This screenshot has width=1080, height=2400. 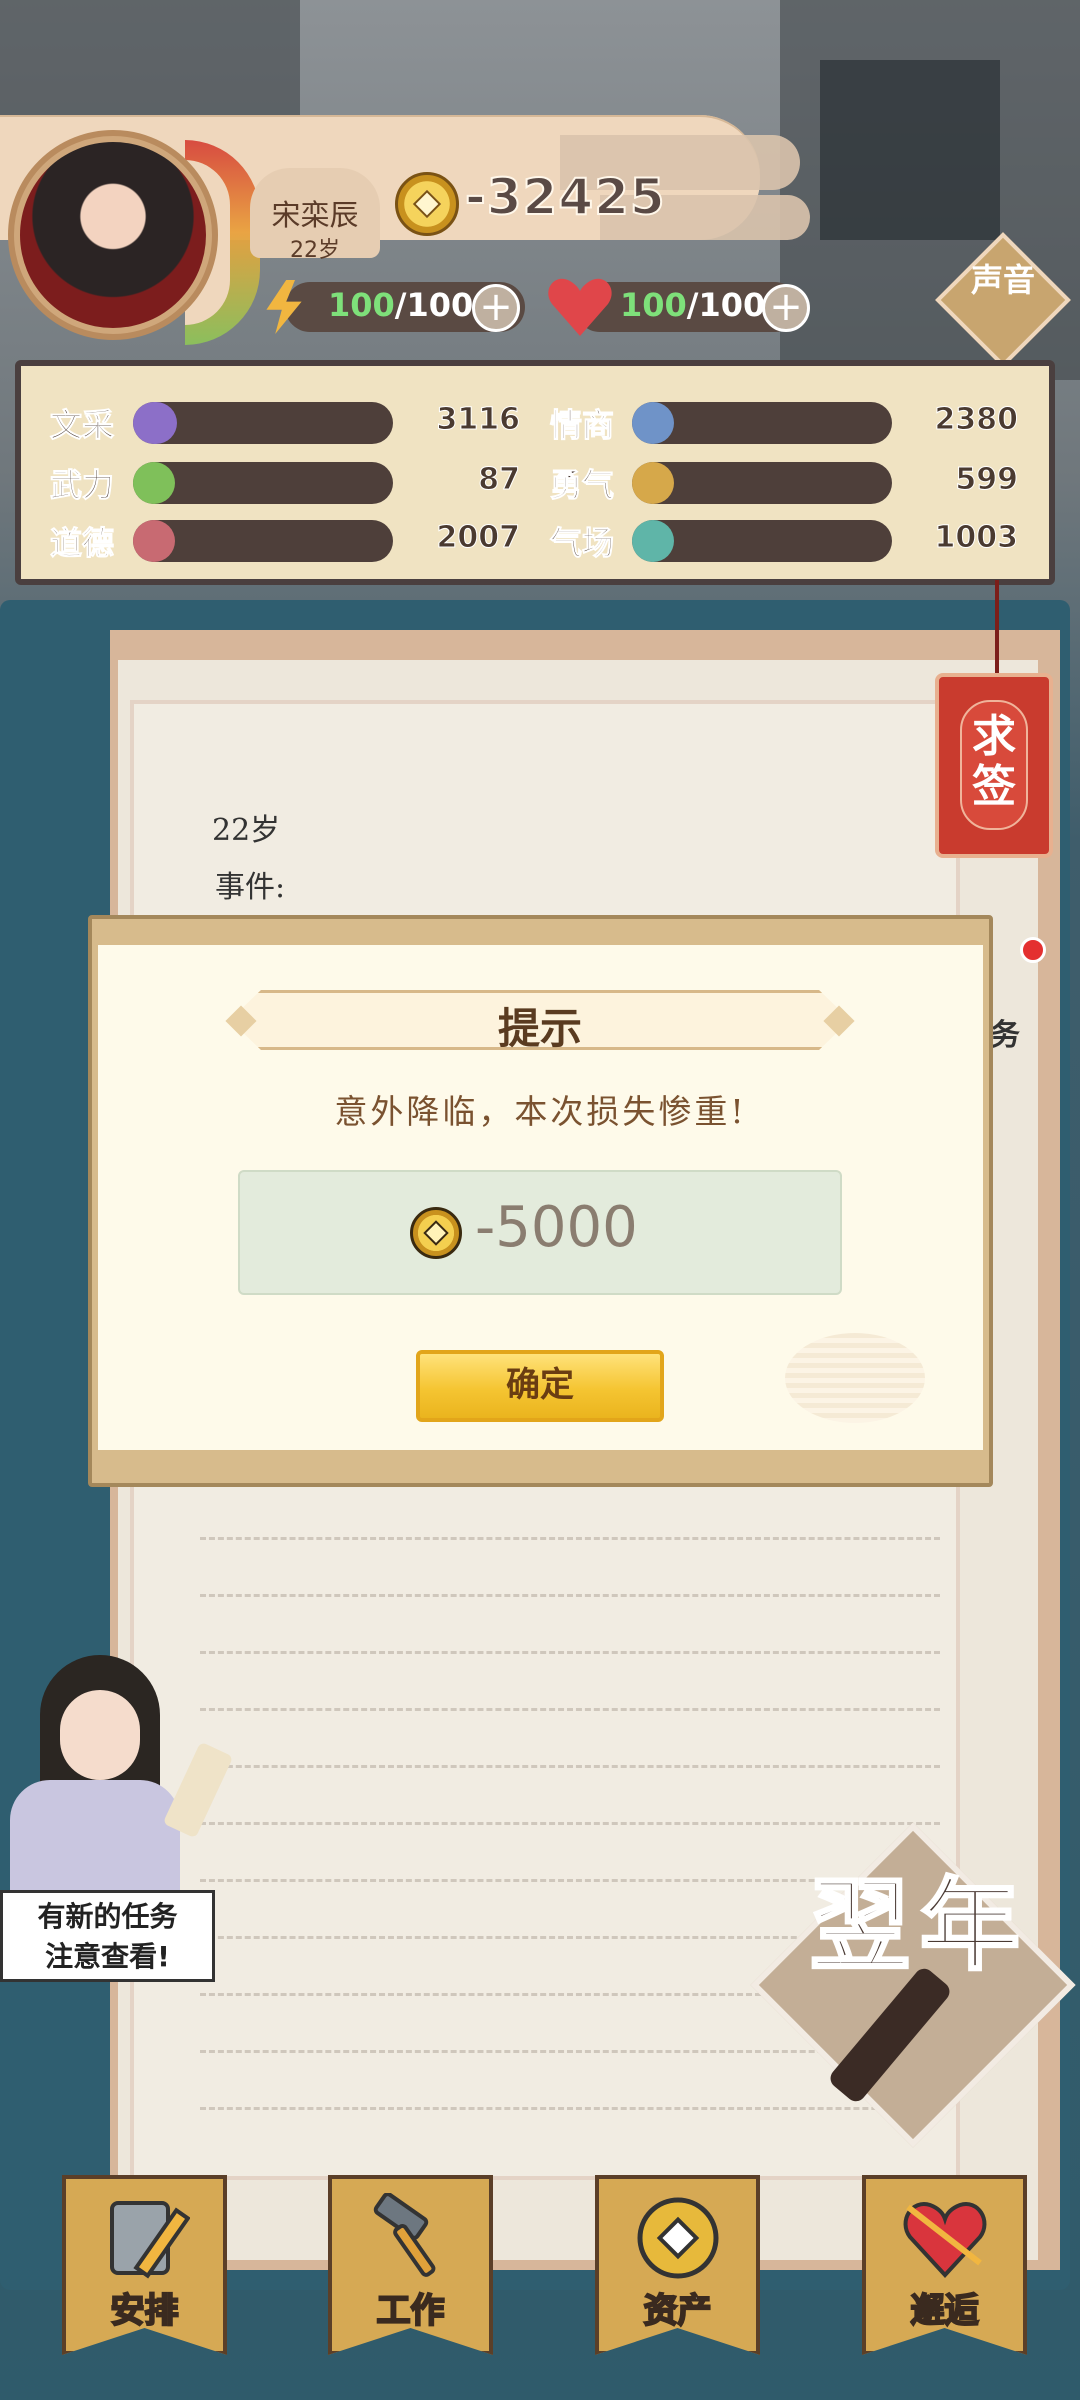 I want to click on nav-encounter-button: 邂逅, so click(x=944, y=2265).